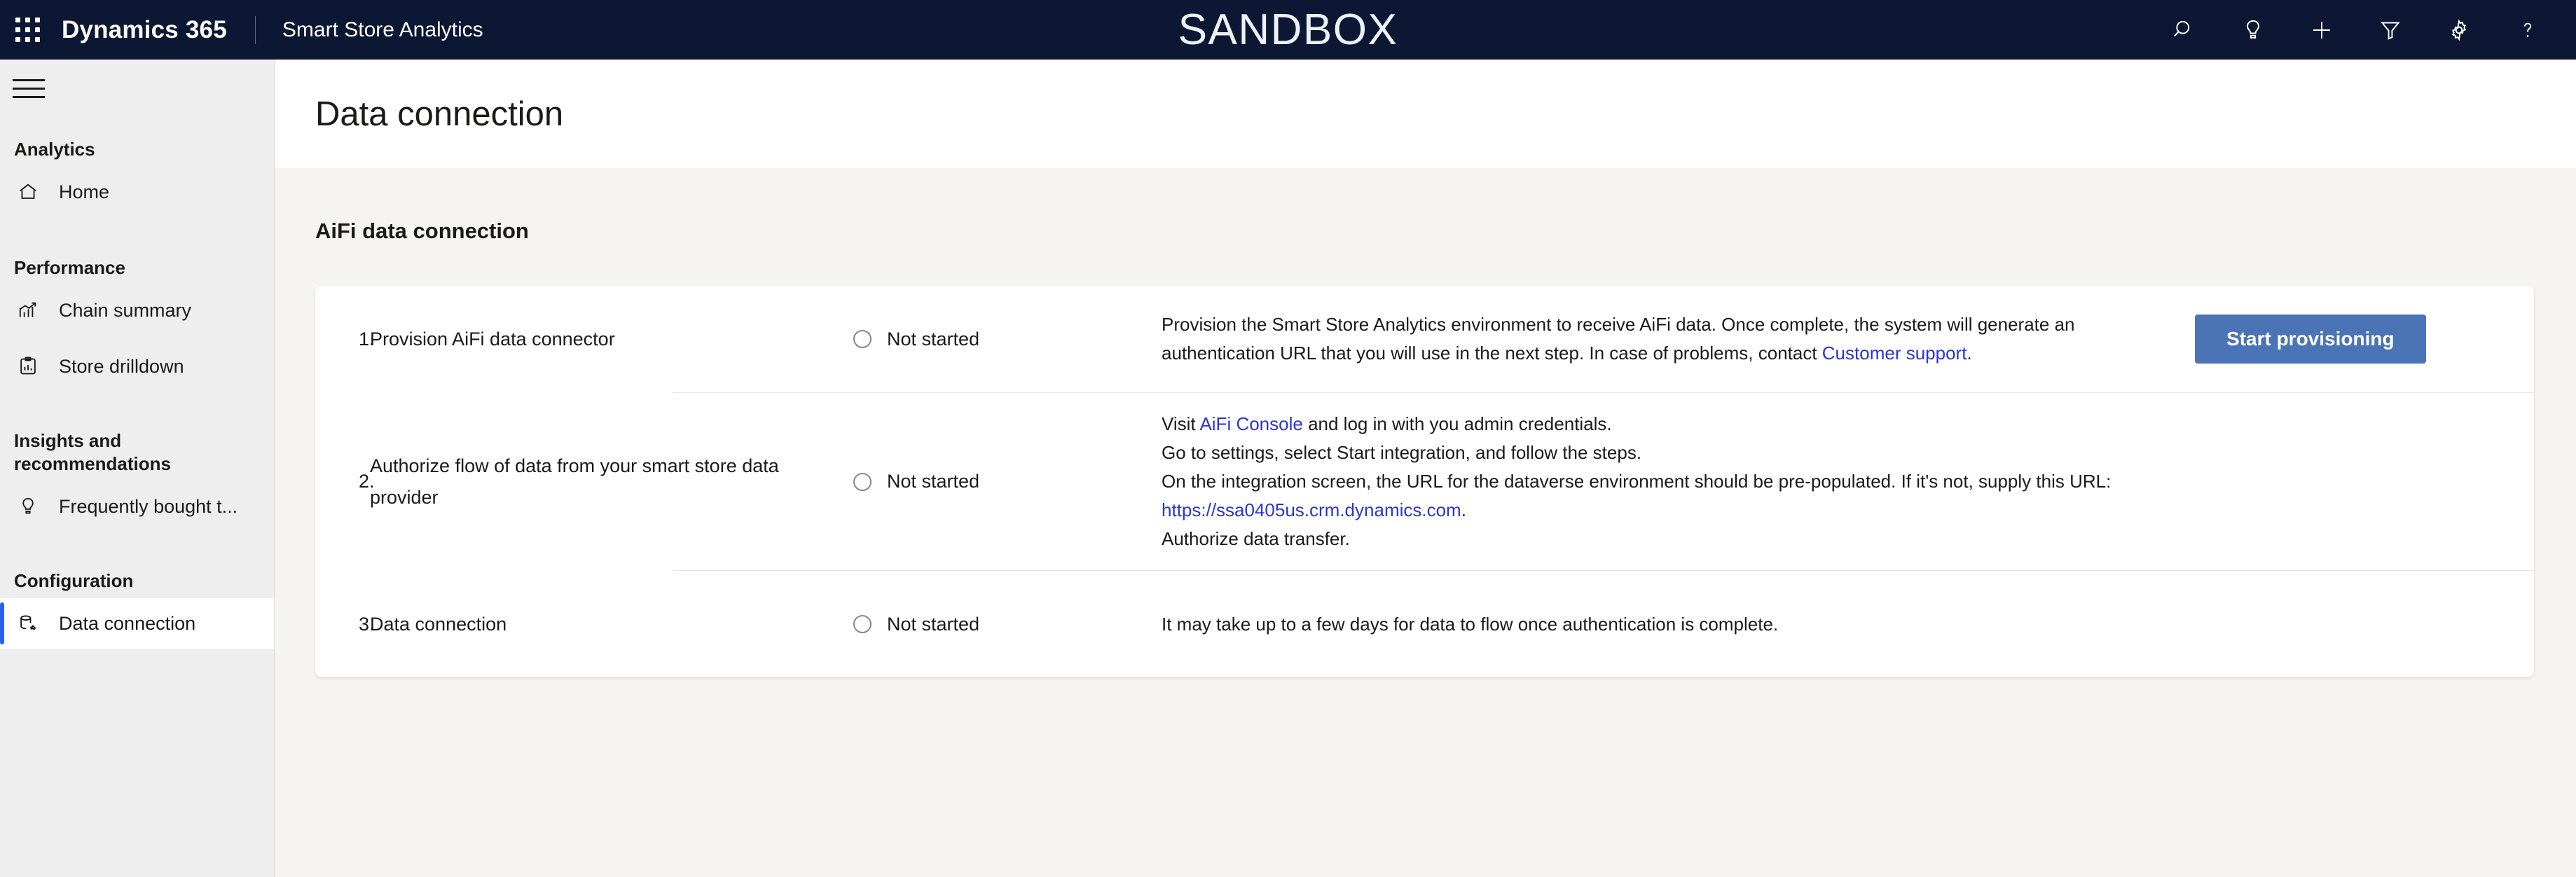 The width and height of the screenshot is (2576, 877). What do you see at coordinates (255, 29) in the screenshot?
I see `brand-divider` at bounding box center [255, 29].